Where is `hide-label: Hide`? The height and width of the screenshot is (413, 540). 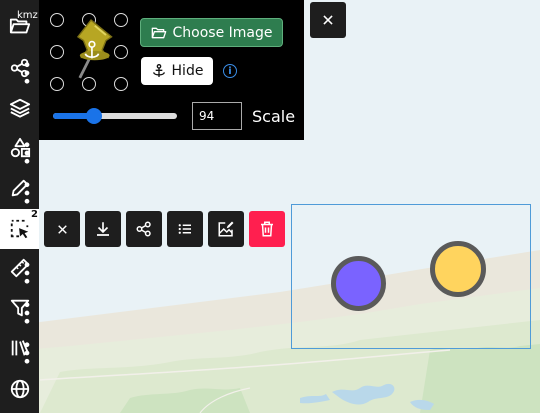
hide-label: Hide is located at coordinates (187, 71).